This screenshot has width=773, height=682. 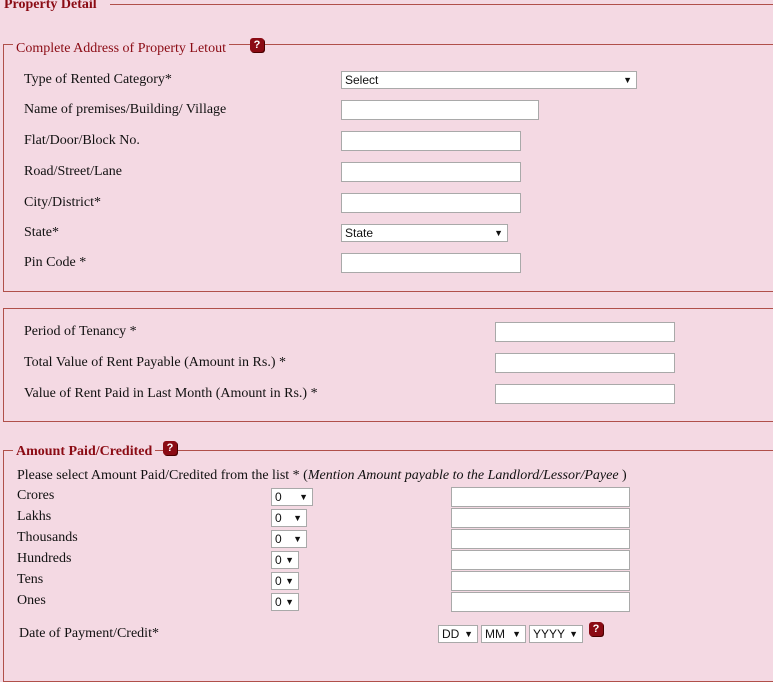 What do you see at coordinates (289, 539) in the screenshot?
I see `thousands-select: 0 ▼` at bounding box center [289, 539].